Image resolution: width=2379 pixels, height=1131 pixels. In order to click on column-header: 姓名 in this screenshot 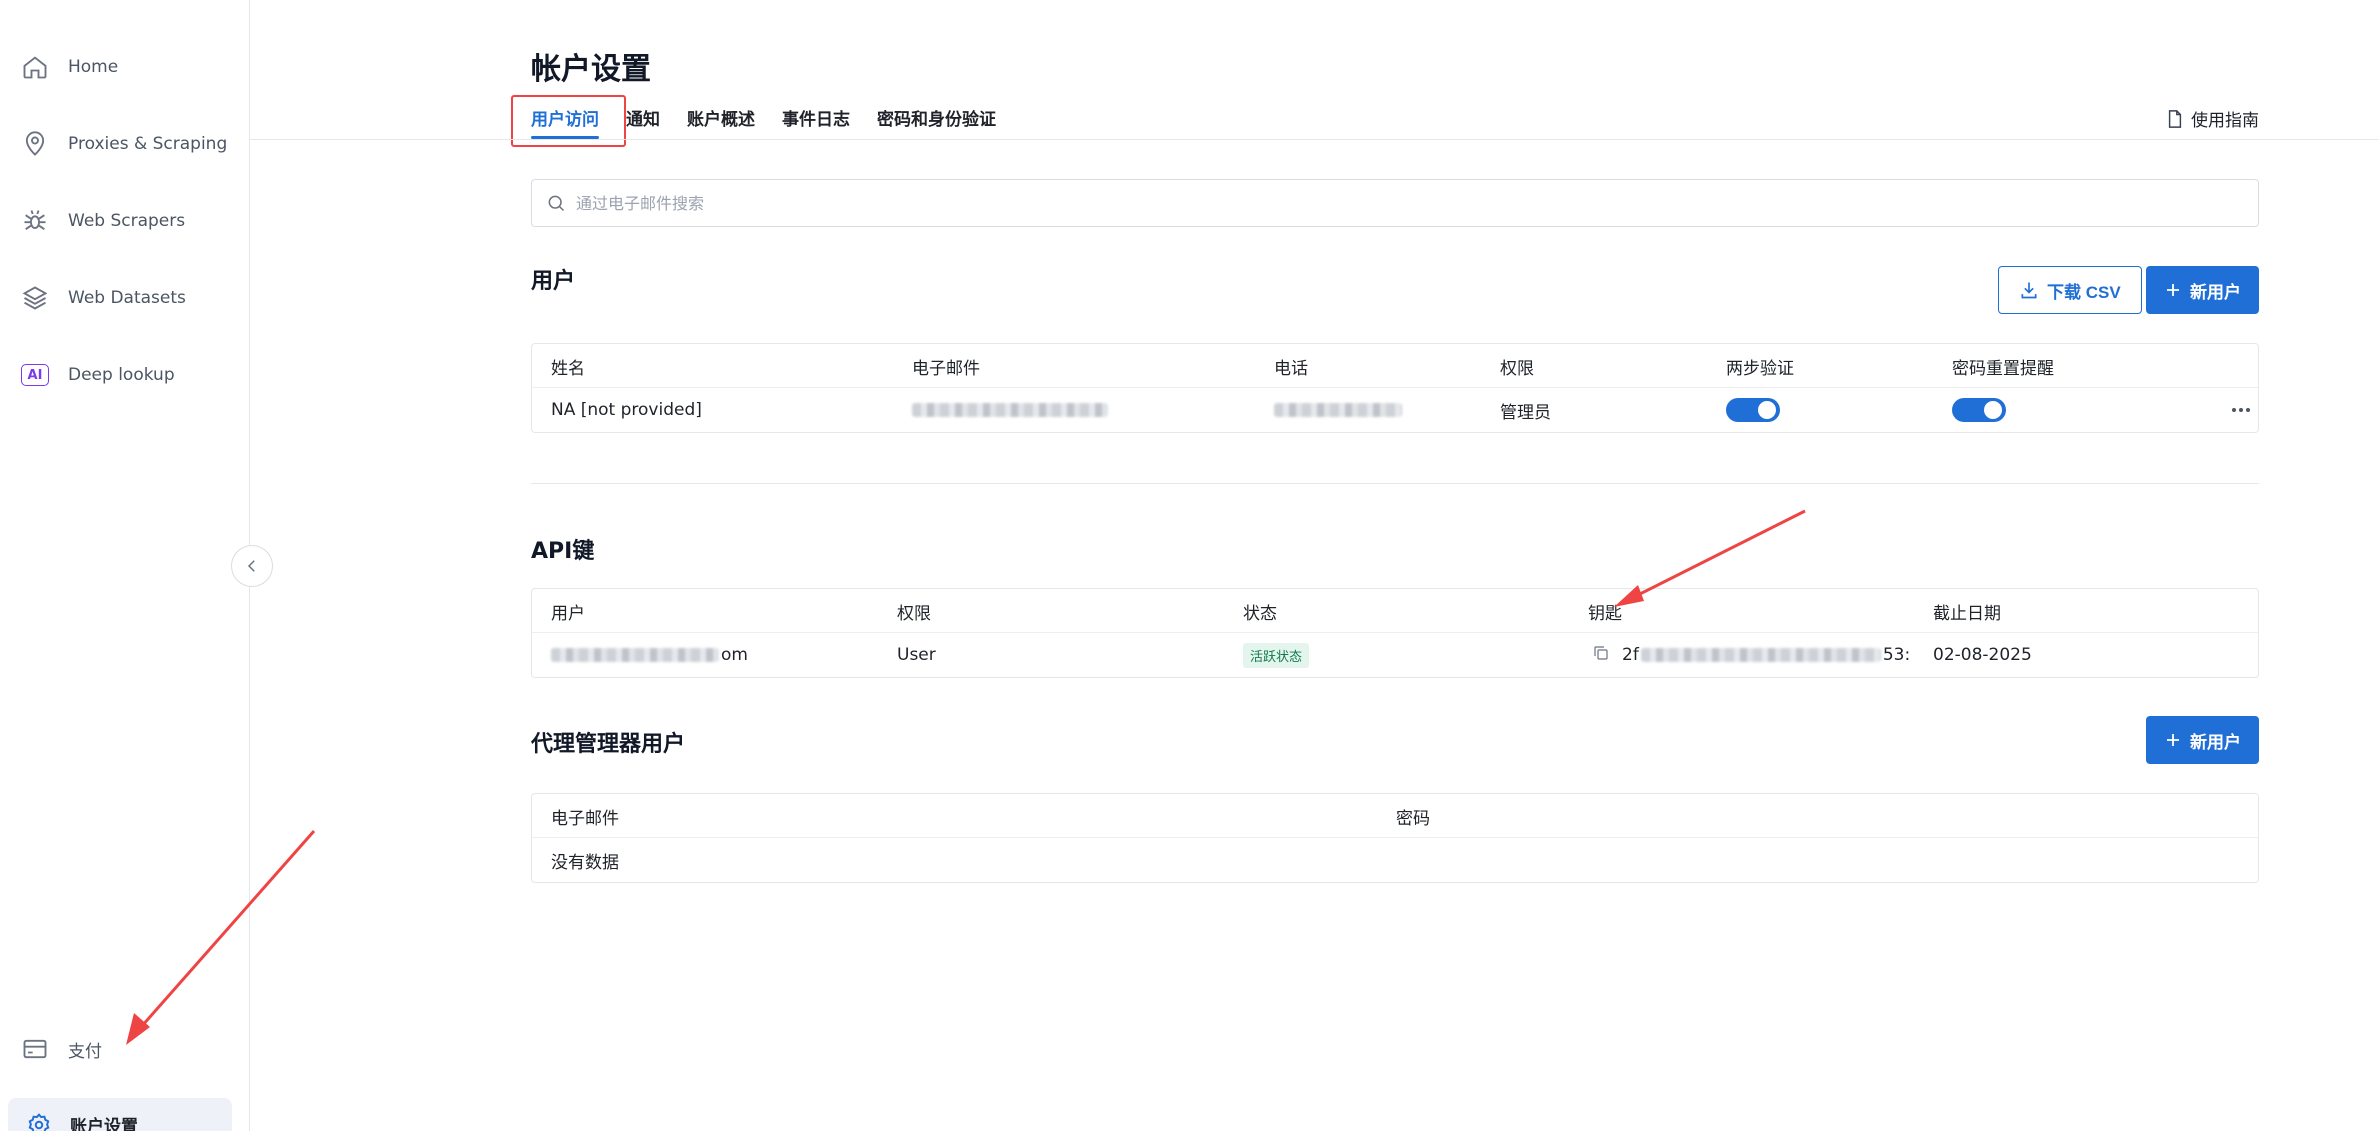, I will do `click(568, 368)`.